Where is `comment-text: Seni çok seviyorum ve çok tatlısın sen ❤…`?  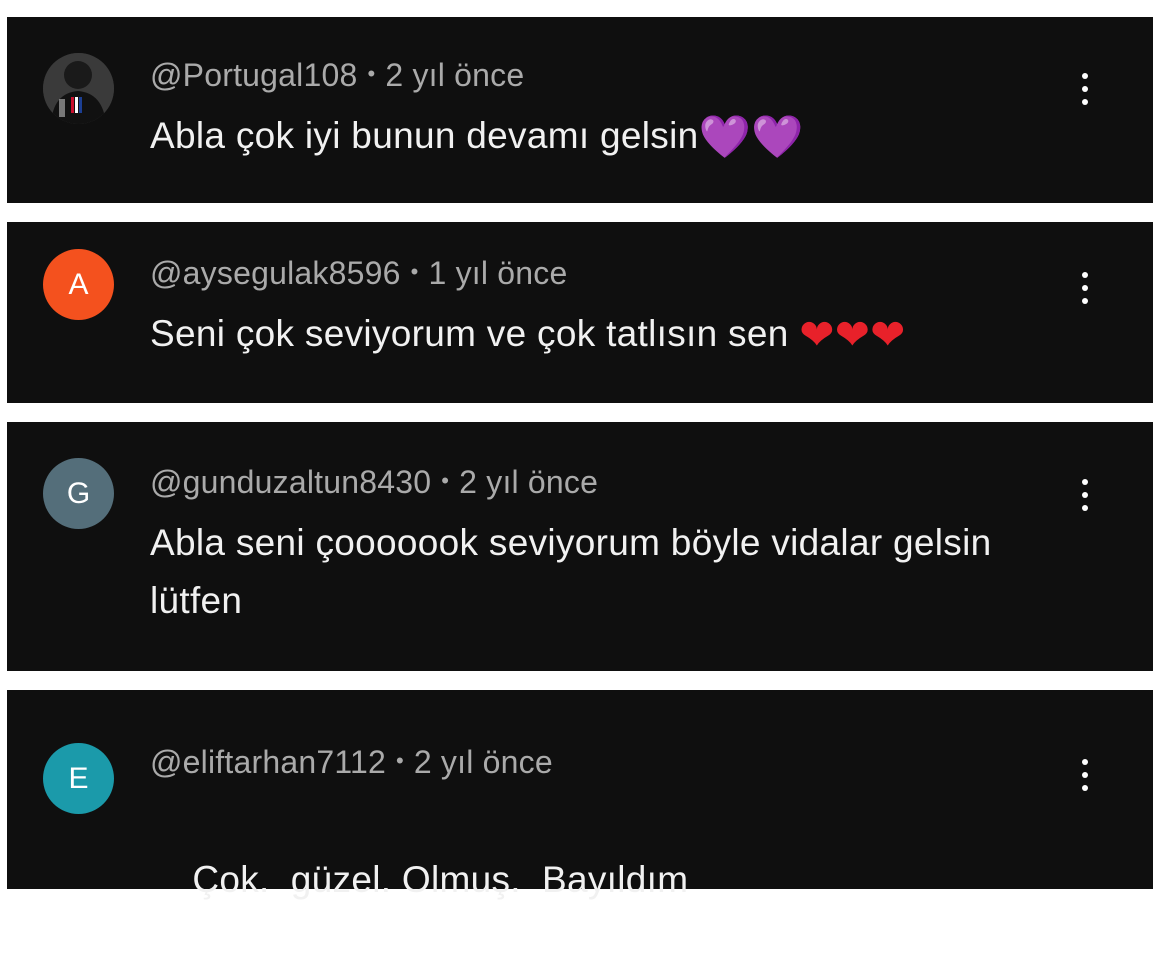
comment-text: Seni çok seviyorum ve çok tatlısın sen ❤… is located at coordinates (600, 334).